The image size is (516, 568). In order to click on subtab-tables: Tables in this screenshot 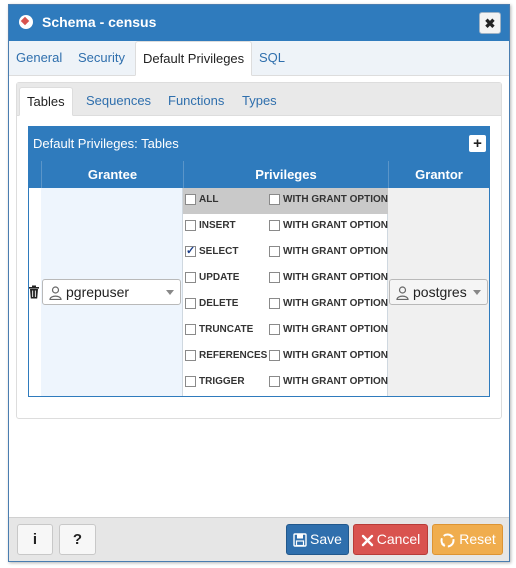, I will do `click(46, 101)`.